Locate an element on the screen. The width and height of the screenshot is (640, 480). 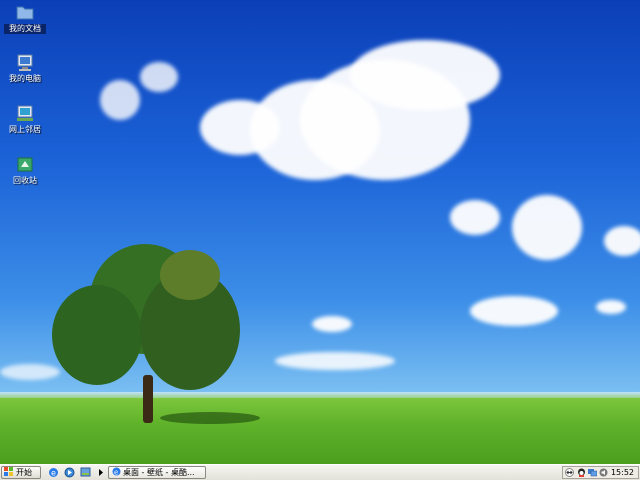
desktop-icon-my-documents: 我的文档 is located at coordinates (25, 19).